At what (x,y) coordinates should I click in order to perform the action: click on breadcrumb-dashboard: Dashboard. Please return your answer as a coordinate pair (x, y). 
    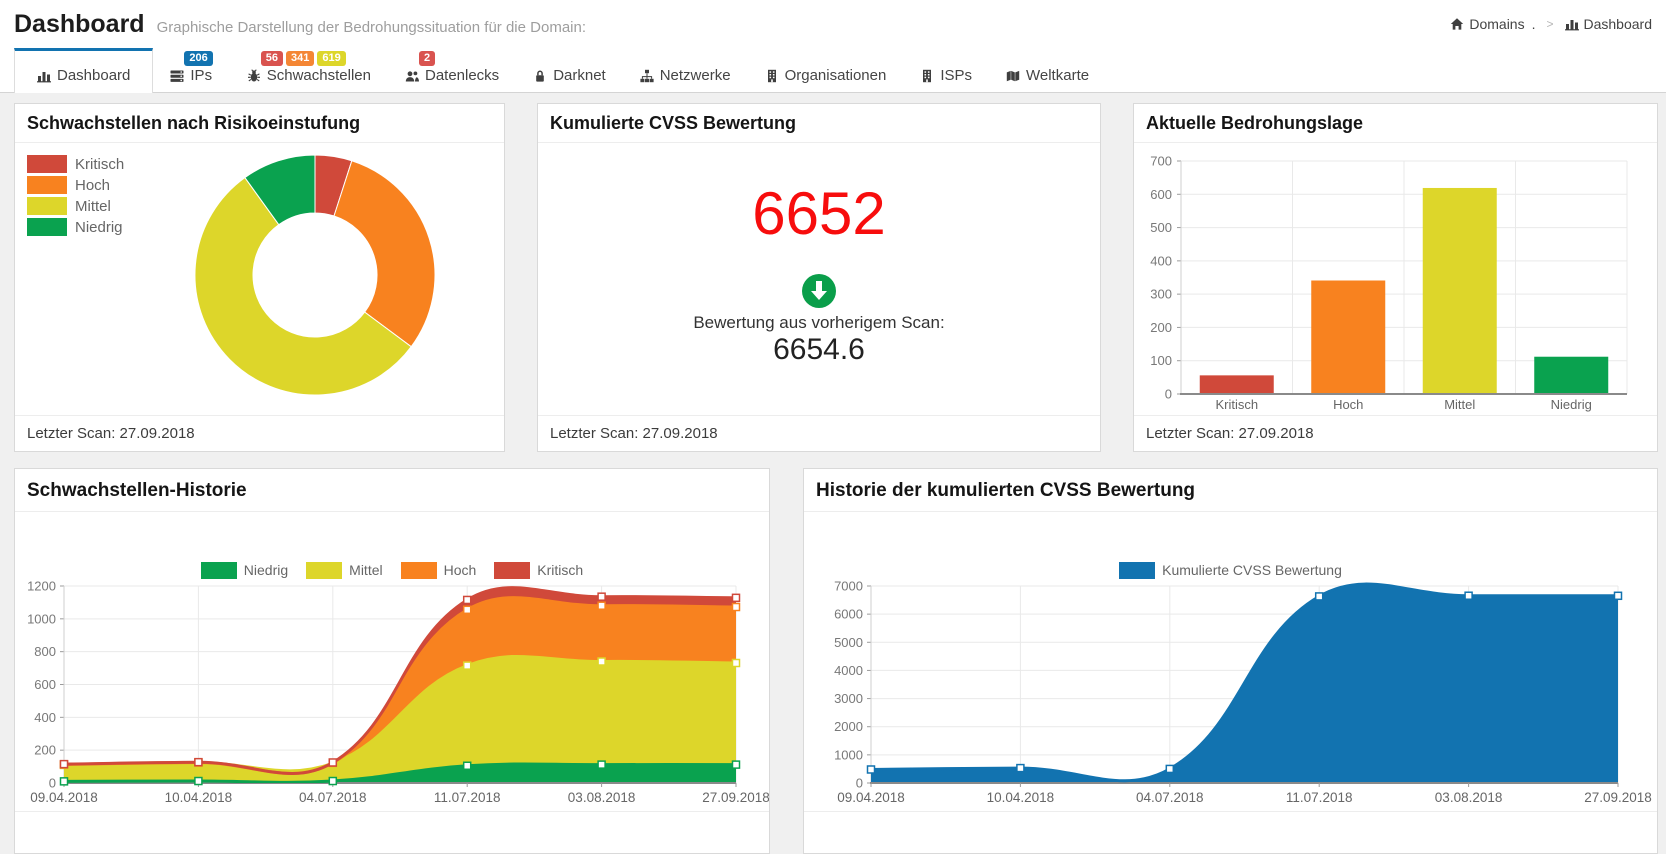
    Looking at the image, I should click on (1608, 24).